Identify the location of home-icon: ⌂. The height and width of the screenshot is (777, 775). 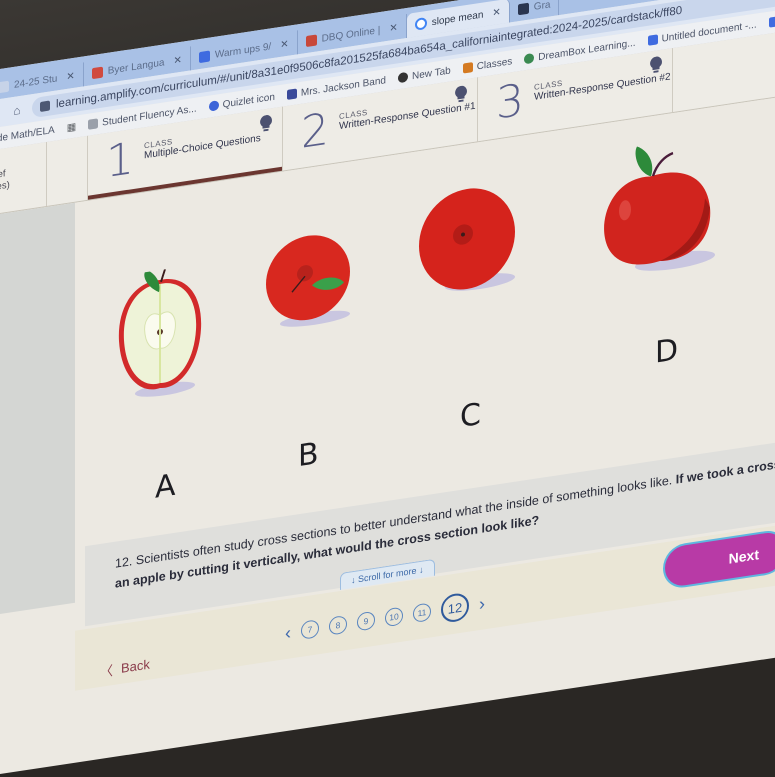
(17, 110).